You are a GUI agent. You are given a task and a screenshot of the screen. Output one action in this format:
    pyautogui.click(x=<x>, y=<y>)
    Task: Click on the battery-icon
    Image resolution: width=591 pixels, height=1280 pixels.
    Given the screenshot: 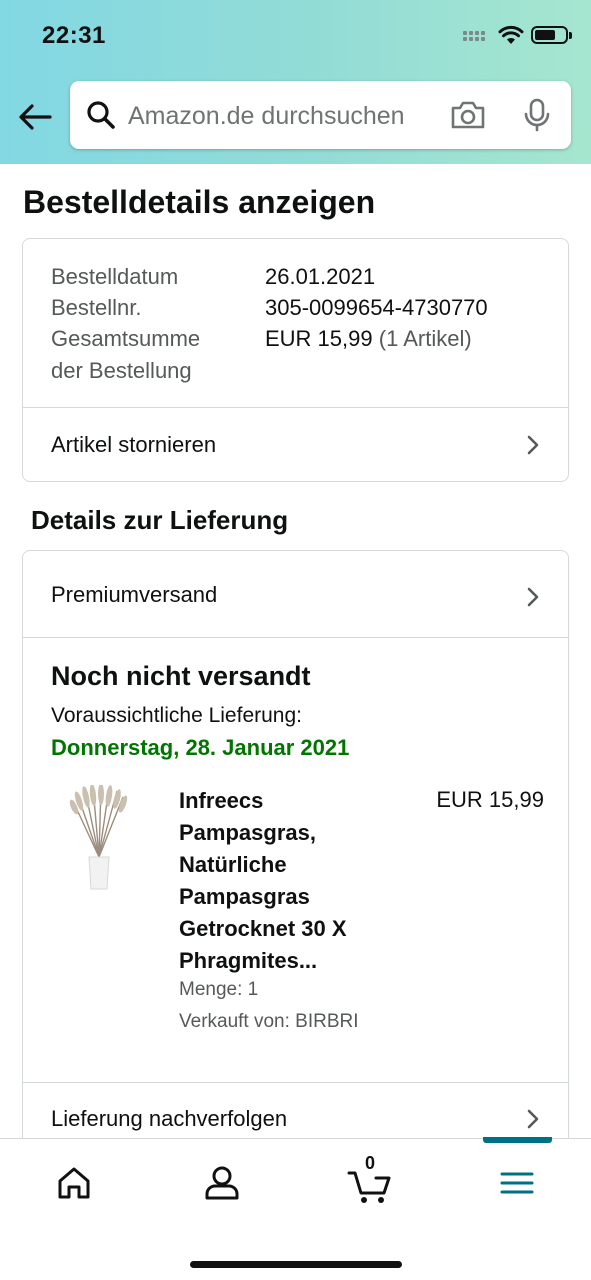 What is the action you would take?
    pyautogui.click(x=551, y=35)
    